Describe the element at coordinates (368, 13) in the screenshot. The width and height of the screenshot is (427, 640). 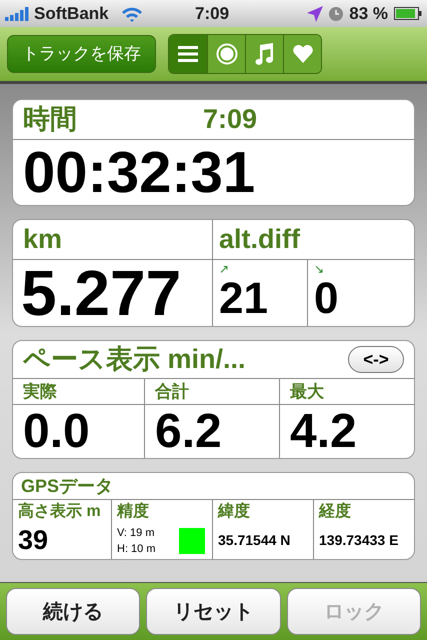
I see `battery-percentage: 83 %` at that location.